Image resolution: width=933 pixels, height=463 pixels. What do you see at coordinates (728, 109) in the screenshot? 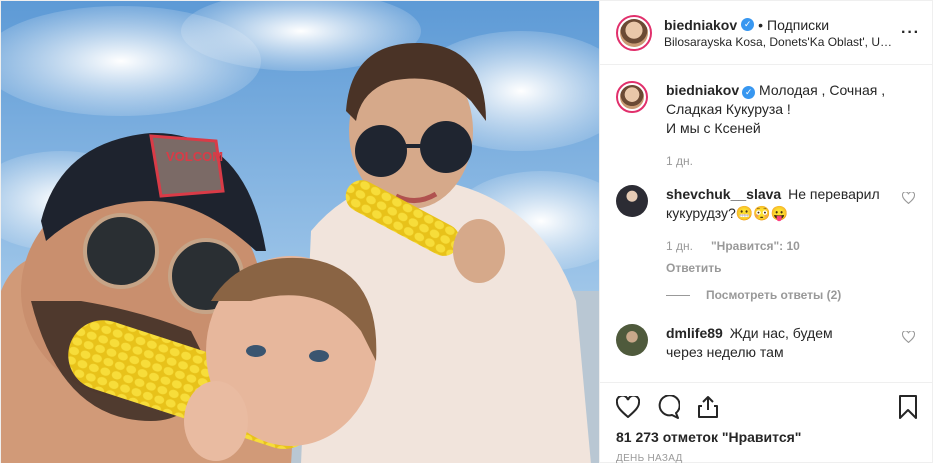
I see `caption-text-line2: Сладкая Кукуруза !` at bounding box center [728, 109].